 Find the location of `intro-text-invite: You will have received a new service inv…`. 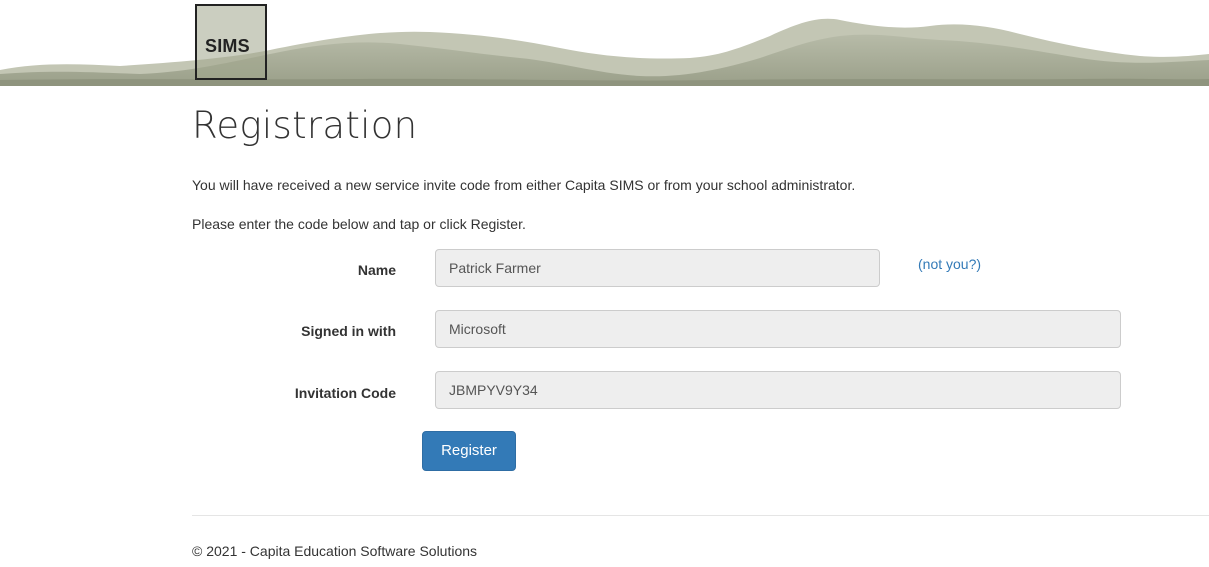

intro-text-invite: You will have received a new service inv… is located at coordinates (524, 185).